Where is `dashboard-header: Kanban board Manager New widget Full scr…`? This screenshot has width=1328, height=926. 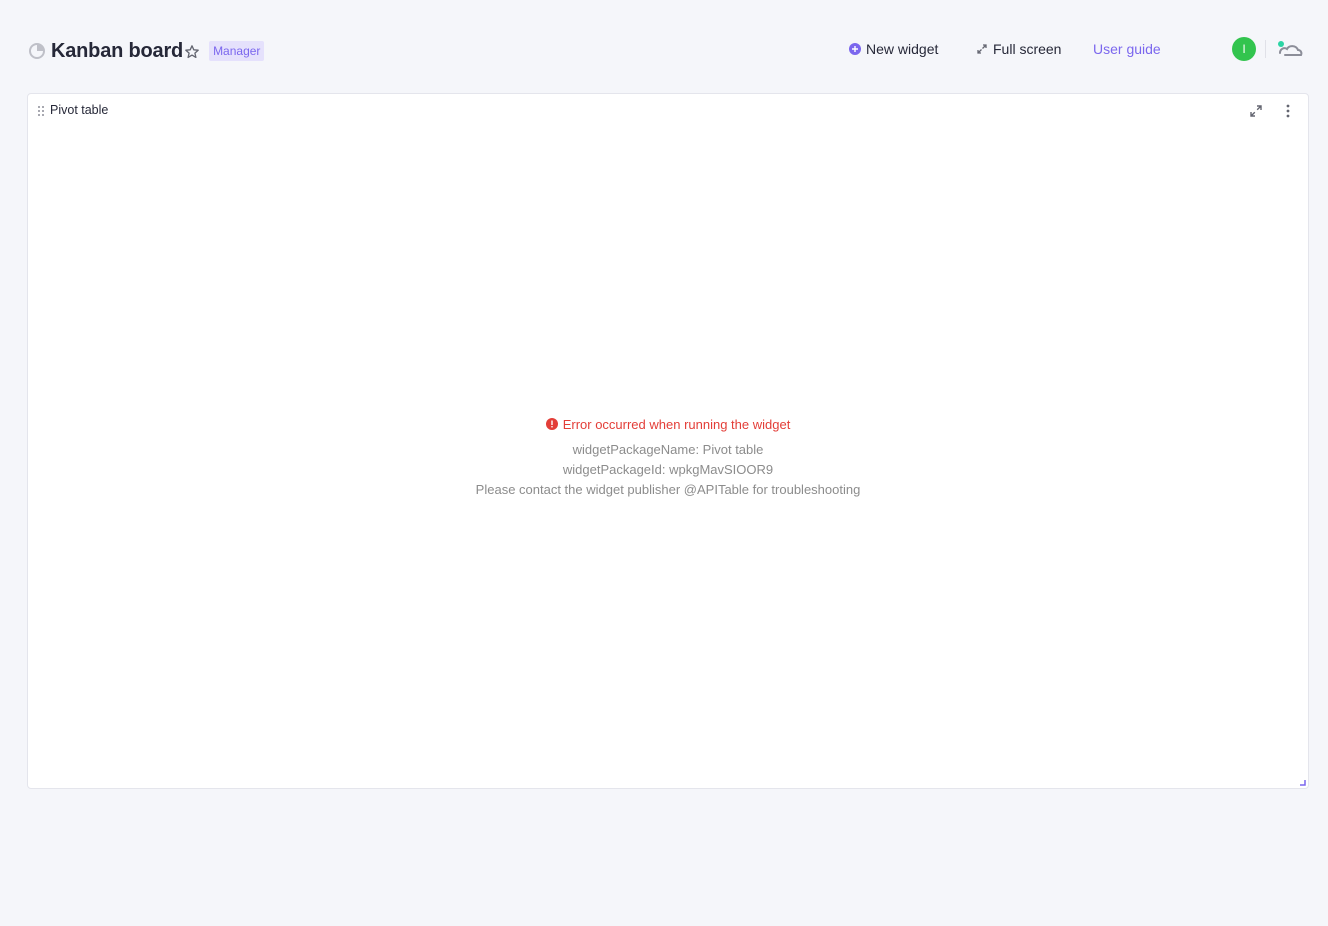
dashboard-header: Kanban board Manager New widget Full scr… is located at coordinates (664, 47).